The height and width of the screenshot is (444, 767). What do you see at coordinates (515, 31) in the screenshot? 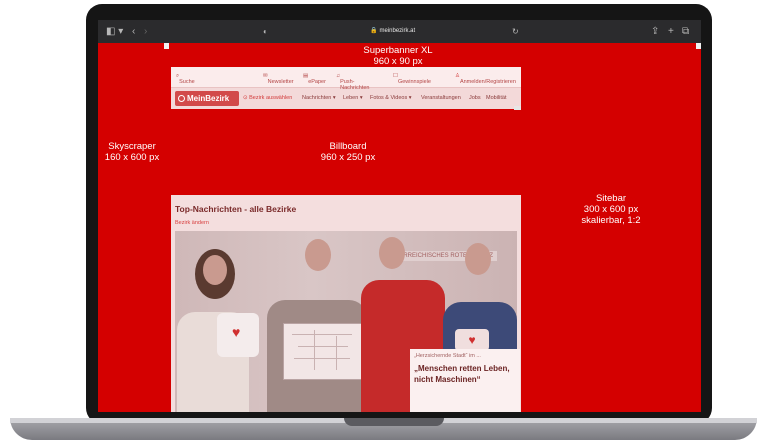
I see `reload-icon: ↻` at bounding box center [515, 31].